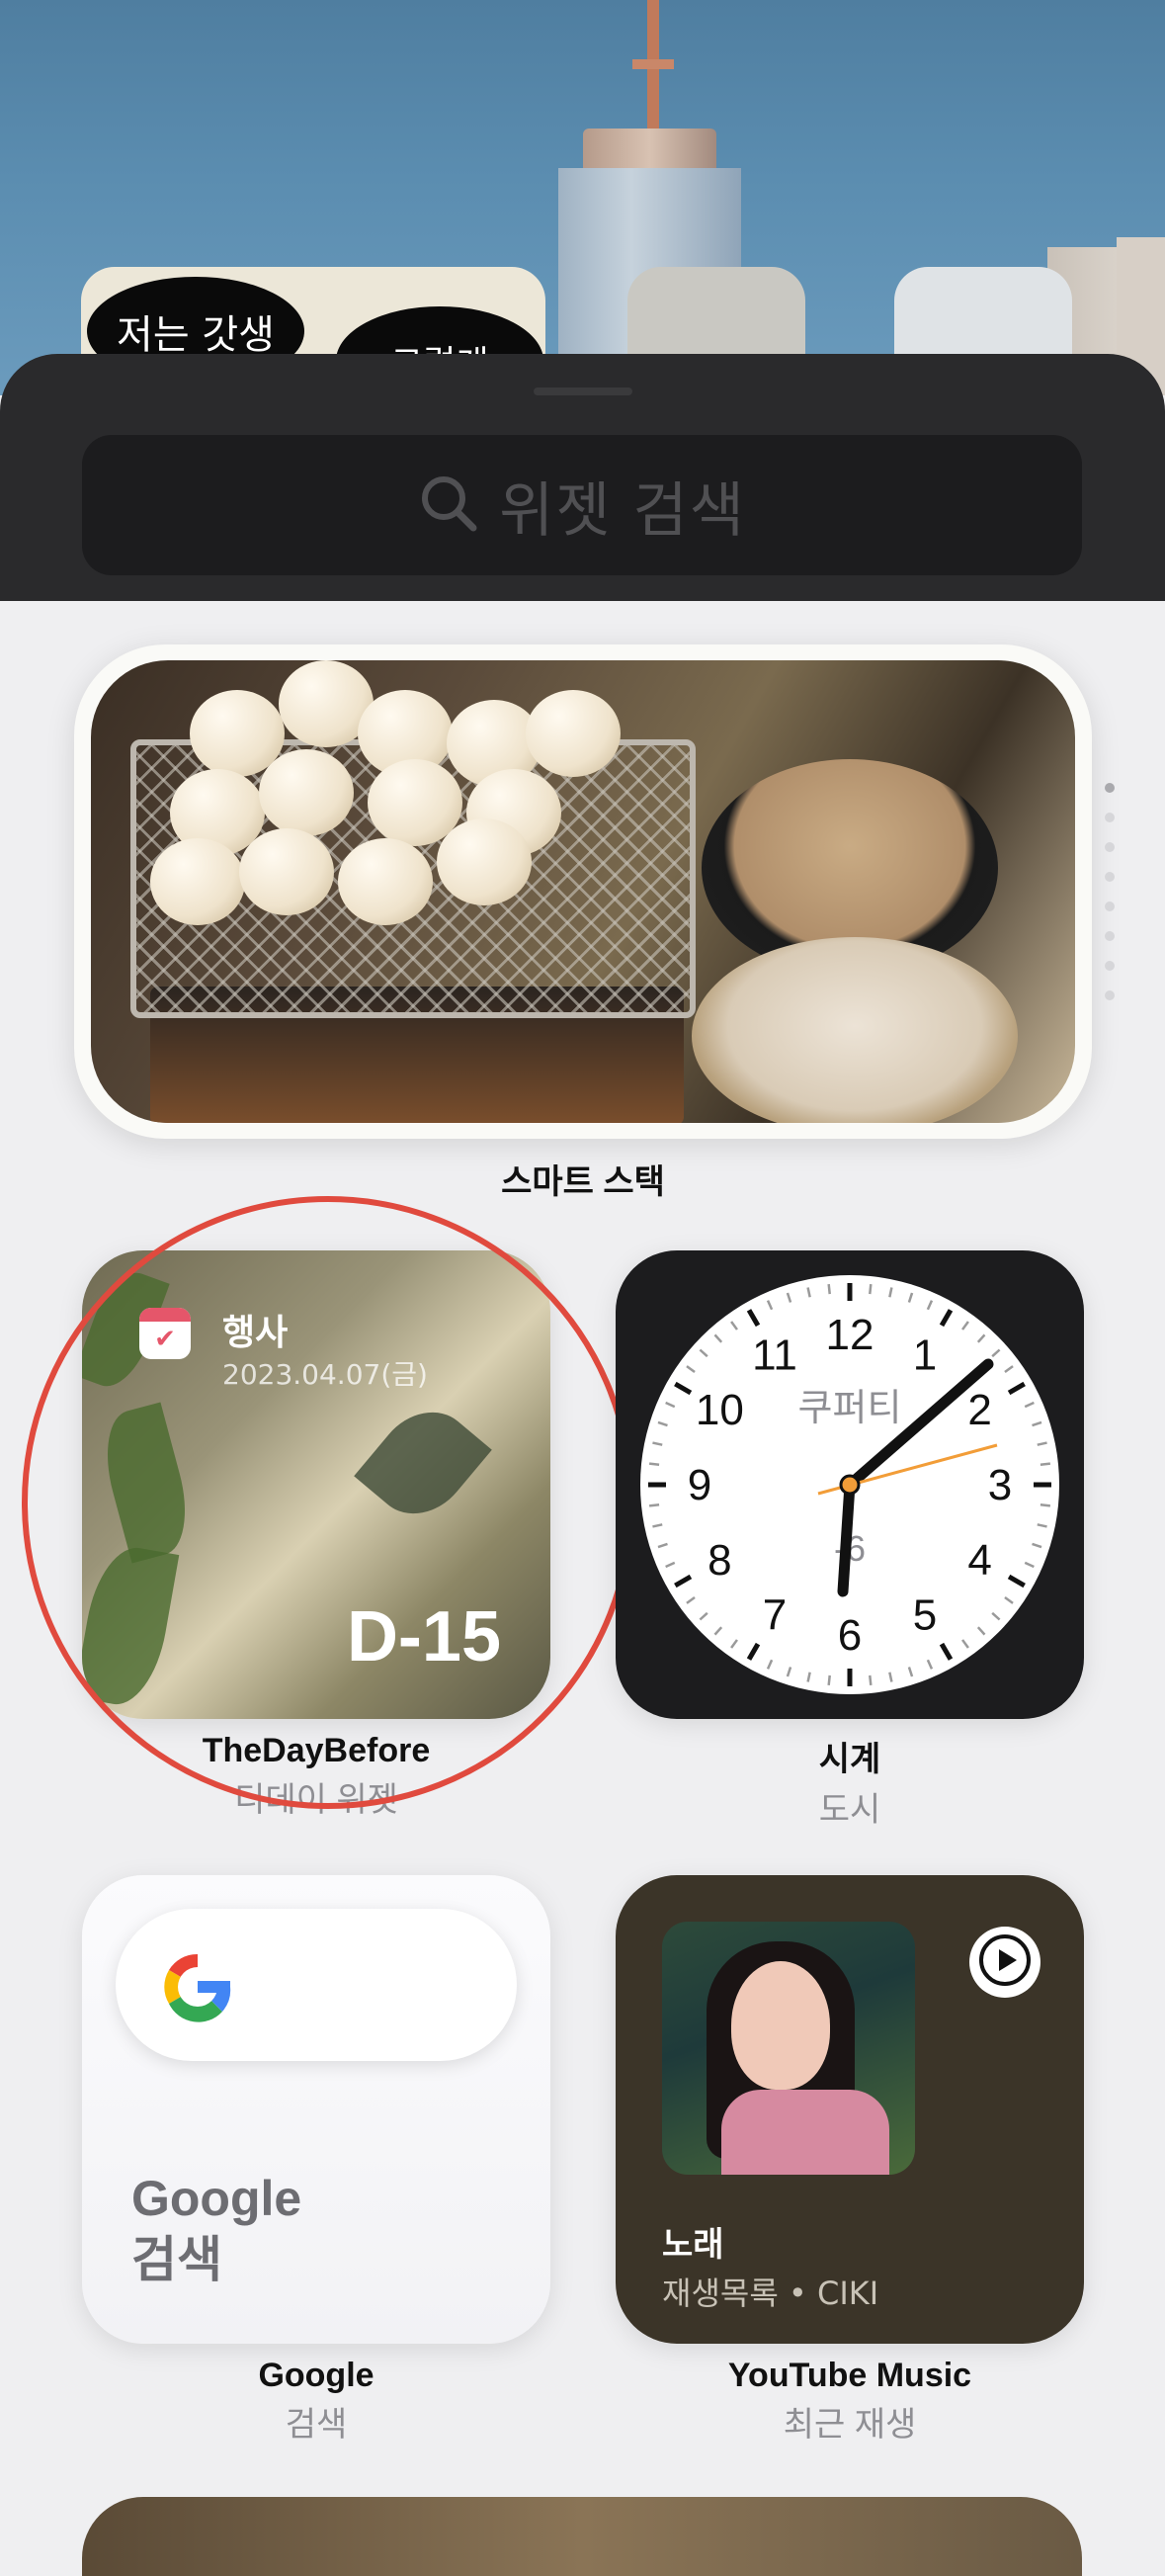 The image size is (1165, 2576). Describe the element at coordinates (780, 2025) in the screenshot. I see `album-art-face` at that location.